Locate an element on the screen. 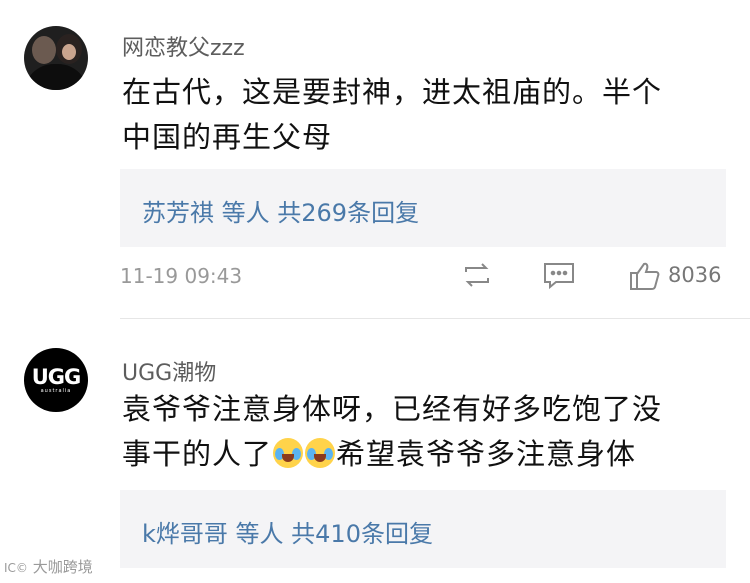 Image resolution: width=750 pixels, height=583 pixels. comment-icon is located at coordinates (559, 277).